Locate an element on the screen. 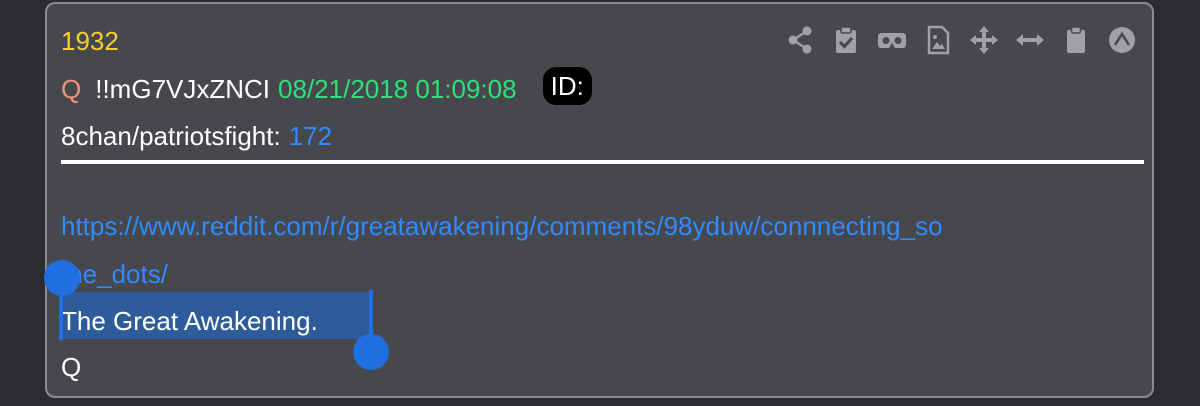 This screenshot has width=1200, height=406. board-post-count: 172 is located at coordinates (310, 136).